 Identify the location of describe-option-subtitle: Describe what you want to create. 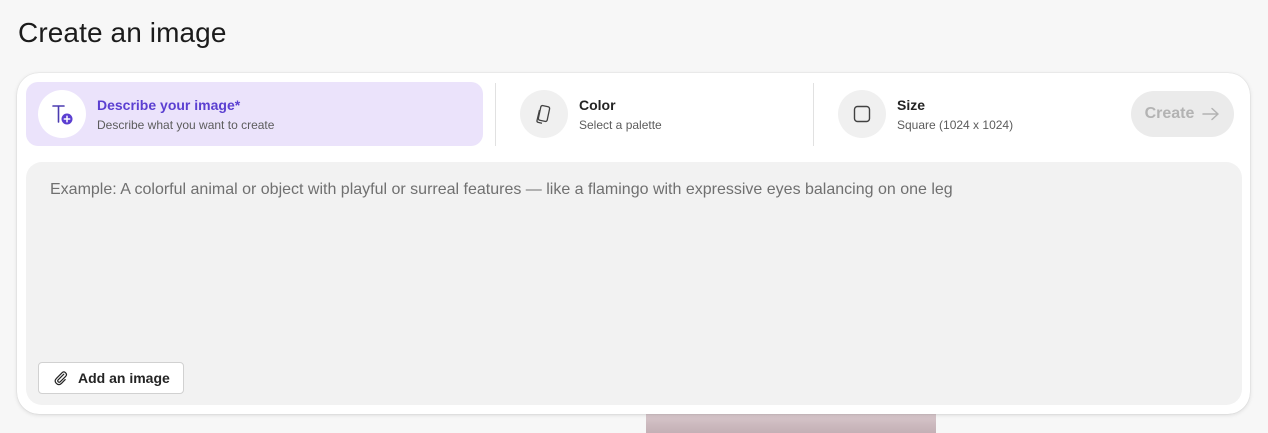
(186, 124).